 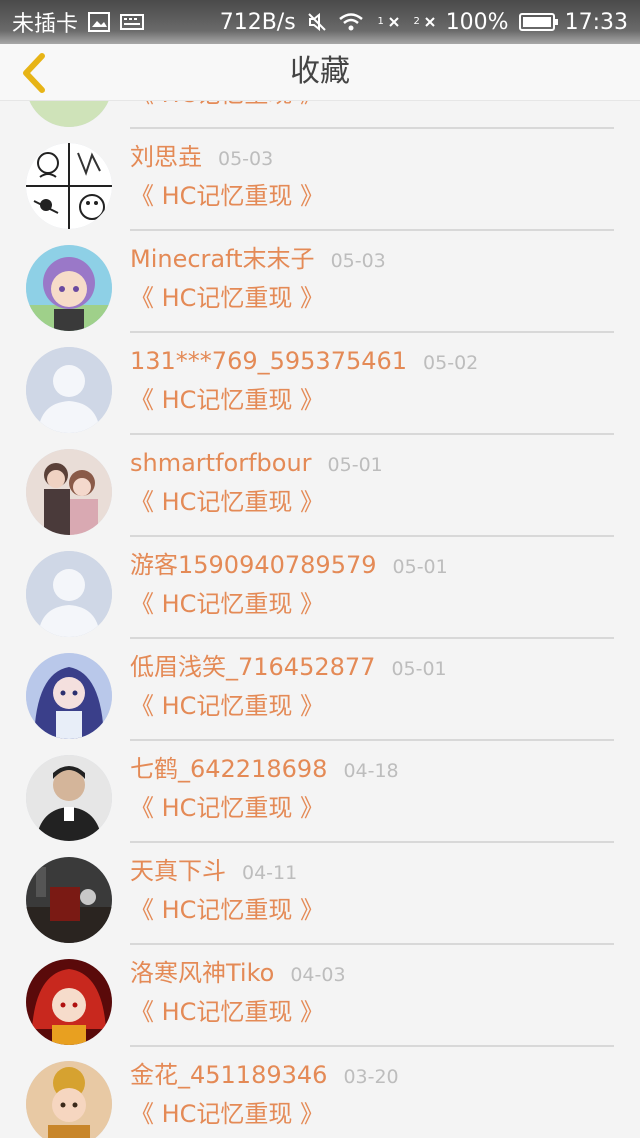 I want to click on favorite-item: 游客1590940789579 05-01 《 HC记忆重现 》, so click(x=320, y=582).